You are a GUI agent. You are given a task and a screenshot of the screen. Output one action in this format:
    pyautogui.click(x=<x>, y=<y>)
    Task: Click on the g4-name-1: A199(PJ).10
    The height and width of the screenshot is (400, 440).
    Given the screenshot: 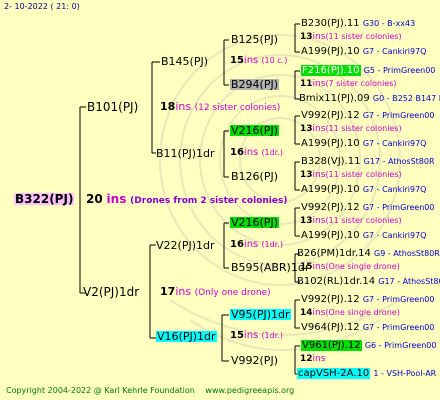 What is the action you would take?
    pyautogui.click(x=330, y=51)
    